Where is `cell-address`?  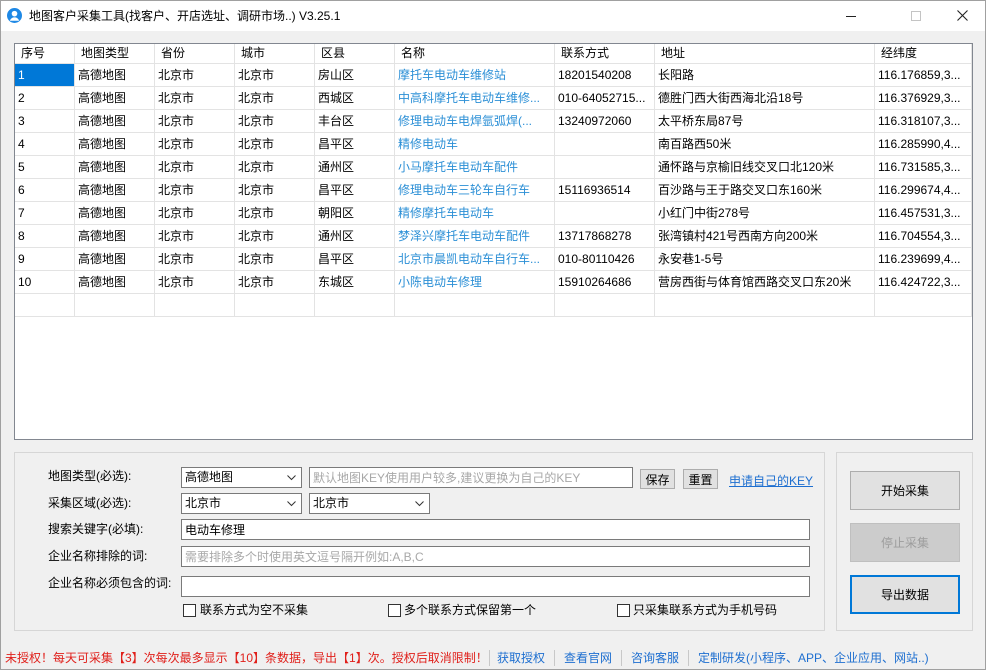 cell-address is located at coordinates (765, 305).